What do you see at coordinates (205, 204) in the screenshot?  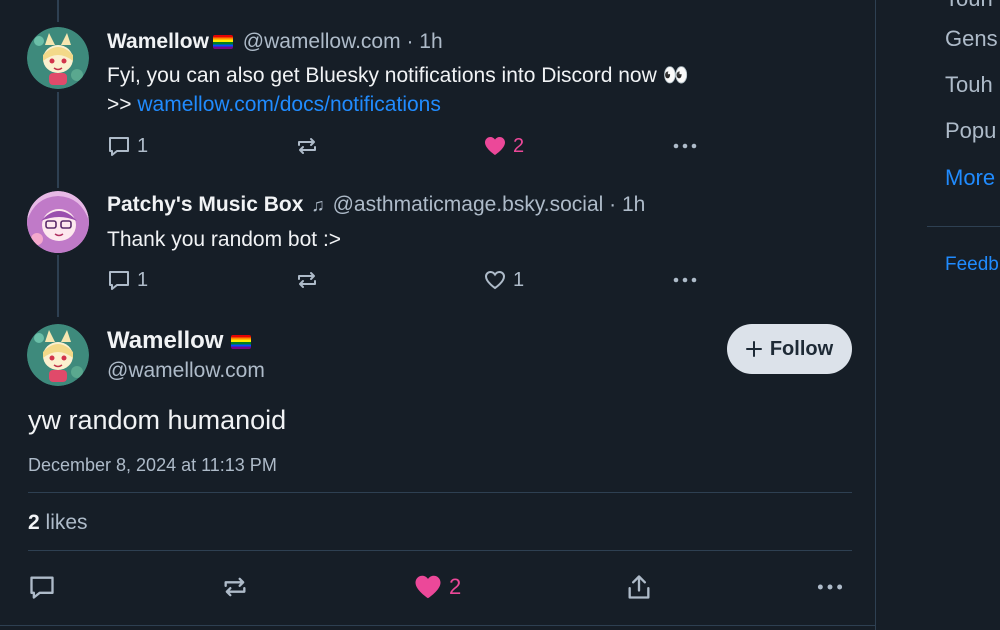 I see `author-name: Patchy's Music Box` at bounding box center [205, 204].